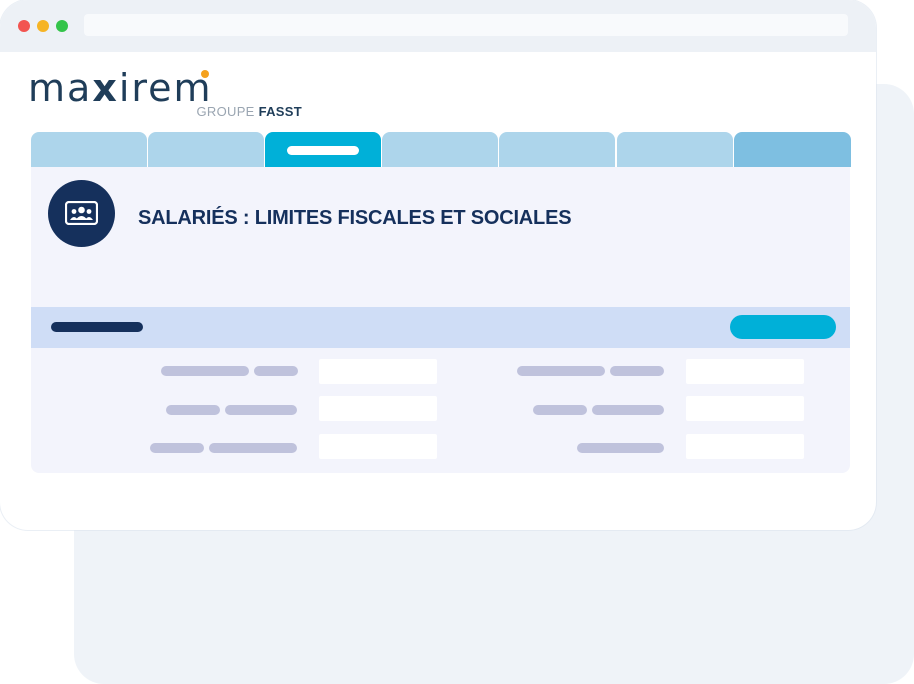 Image resolution: width=914 pixels, height=684 pixels. What do you see at coordinates (62, 26) in the screenshot?
I see `maximize-window-button` at bounding box center [62, 26].